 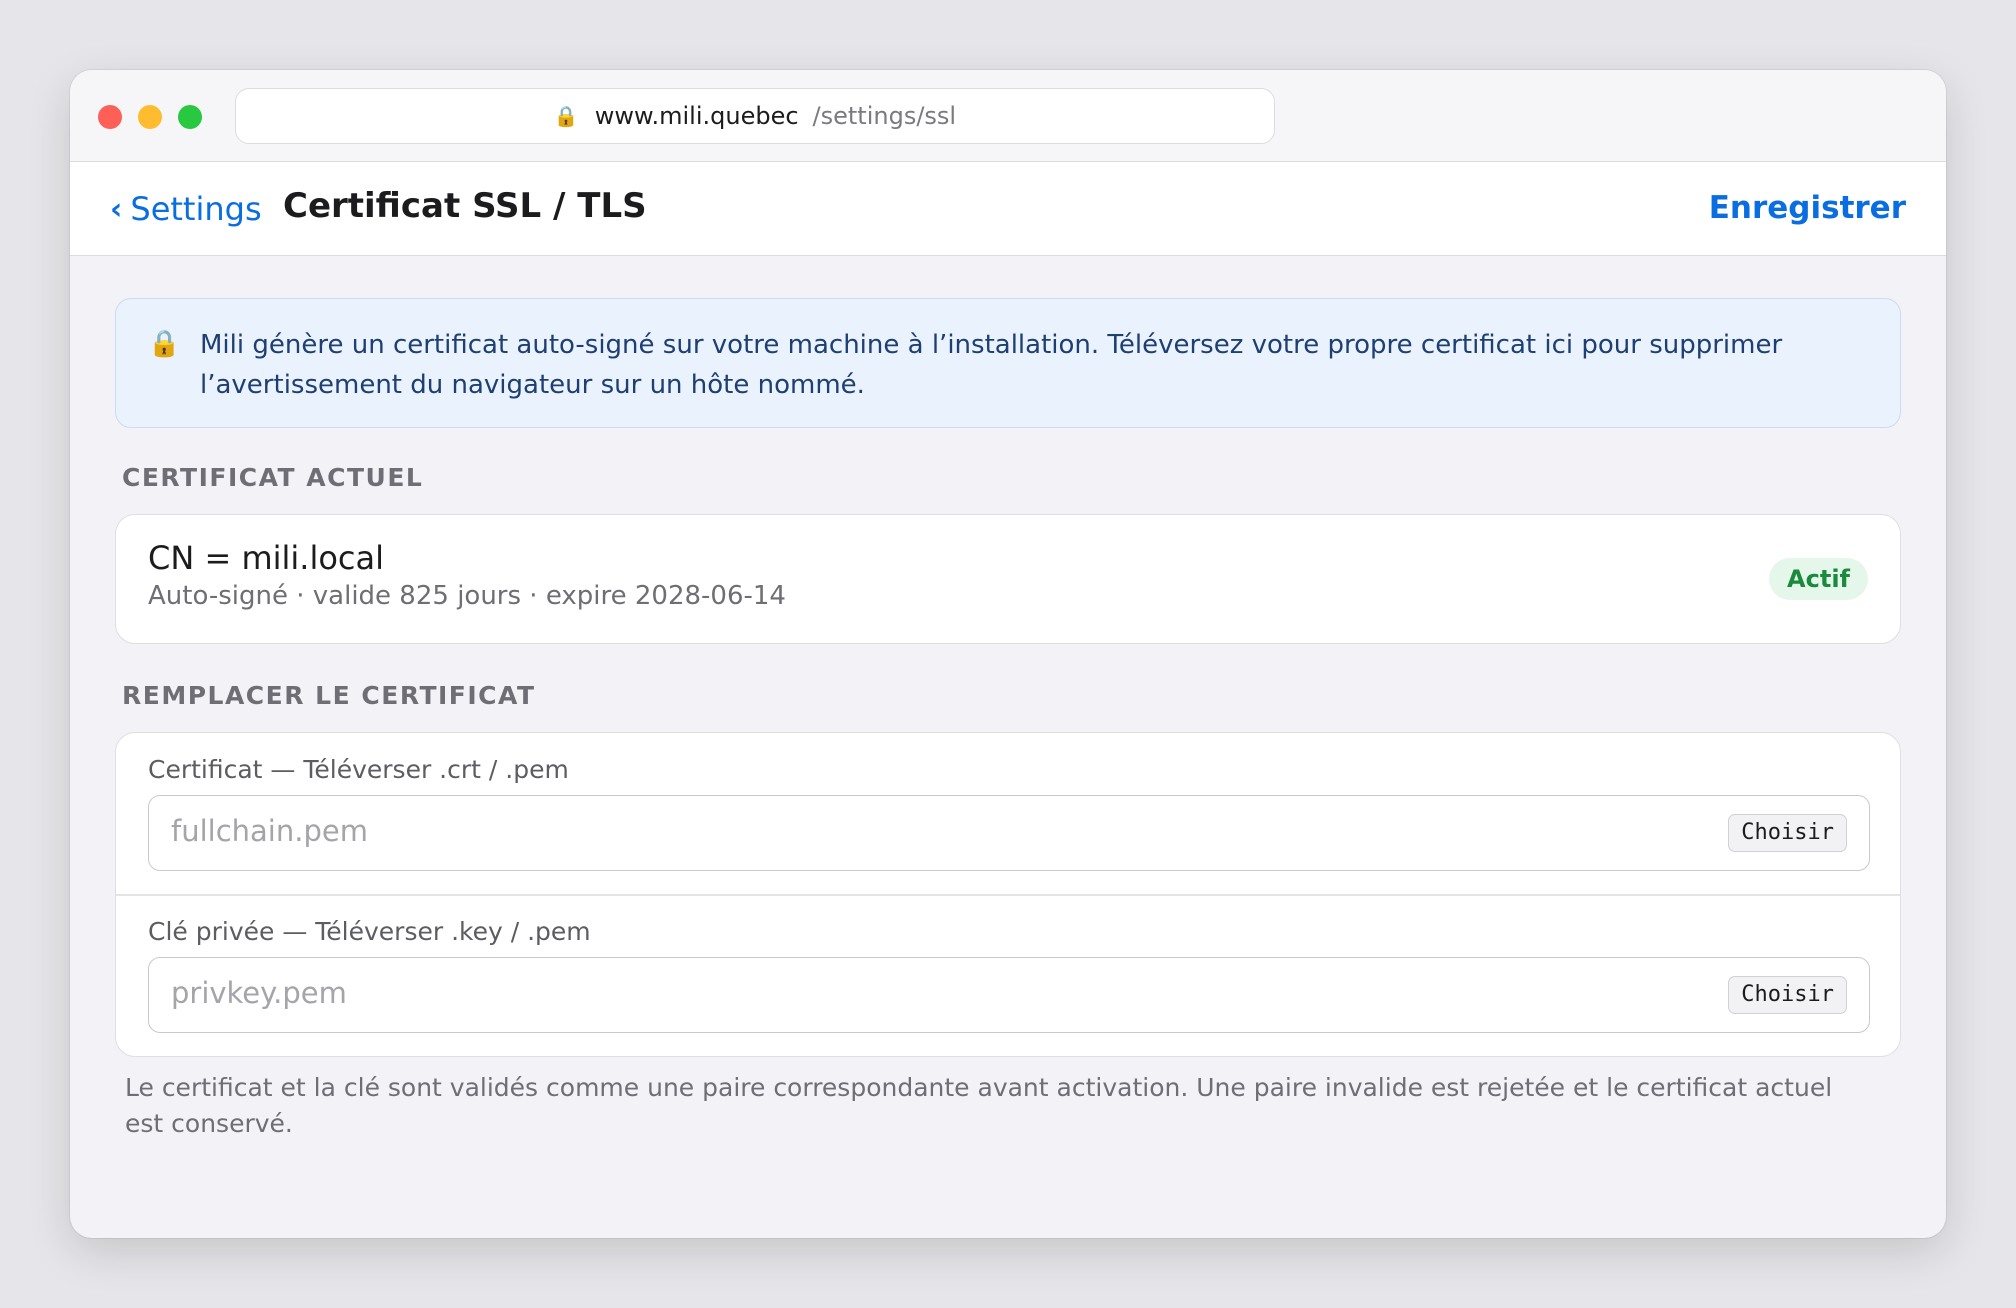 What do you see at coordinates (1818, 579) in the screenshot?
I see `status-badge: Actif` at bounding box center [1818, 579].